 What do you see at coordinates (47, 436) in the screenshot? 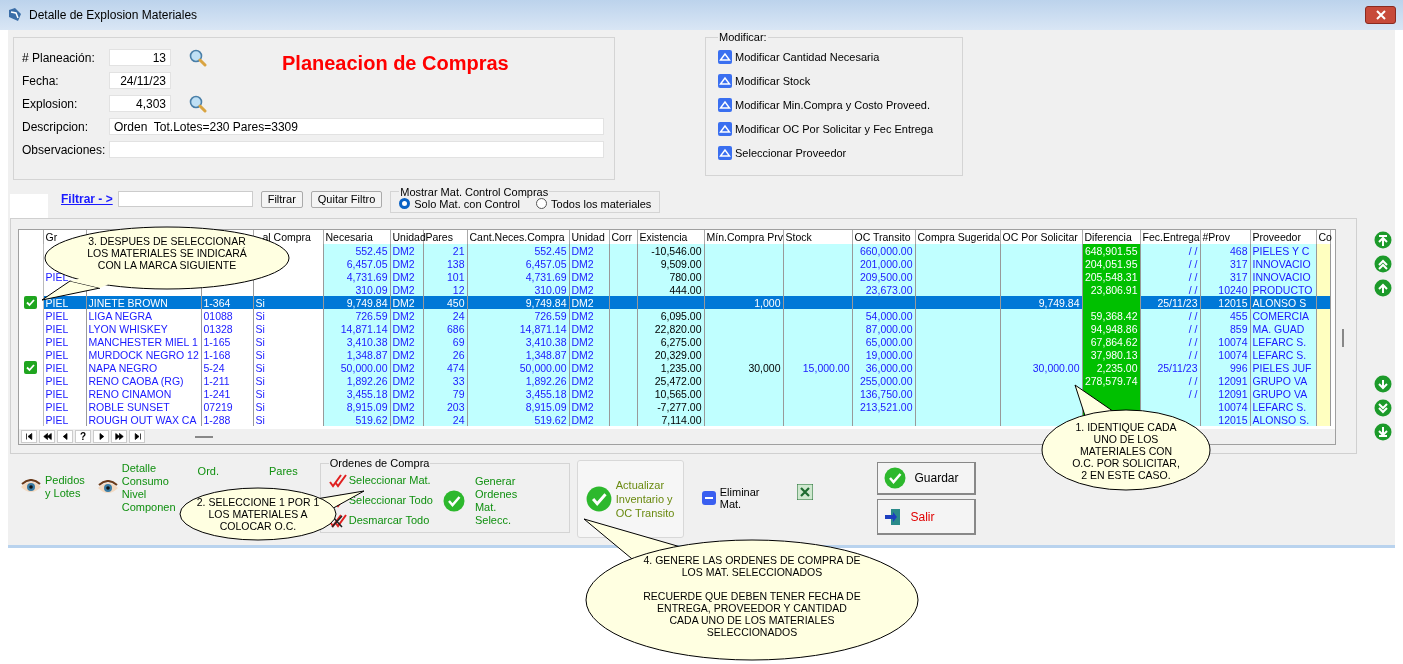
I see `prev-page-button` at bounding box center [47, 436].